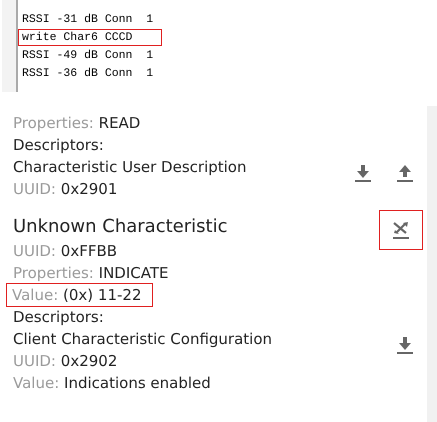 Image resolution: width=437 pixels, height=422 pixels. What do you see at coordinates (142, 339) in the screenshot?
I see `descriptor-name: Client Characteristic Configuration` at bounding box center [142, 339].